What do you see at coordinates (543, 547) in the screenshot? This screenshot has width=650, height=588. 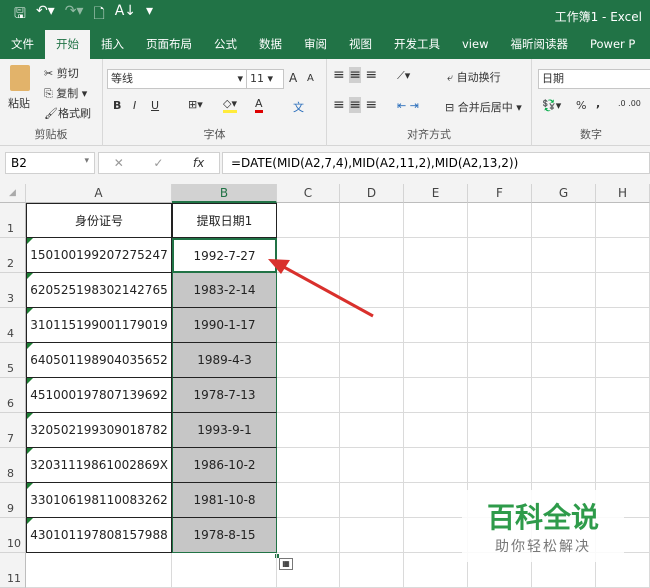 I see `watermark-subtitle: 助你轻松解决` at bounding box center [543, 547].